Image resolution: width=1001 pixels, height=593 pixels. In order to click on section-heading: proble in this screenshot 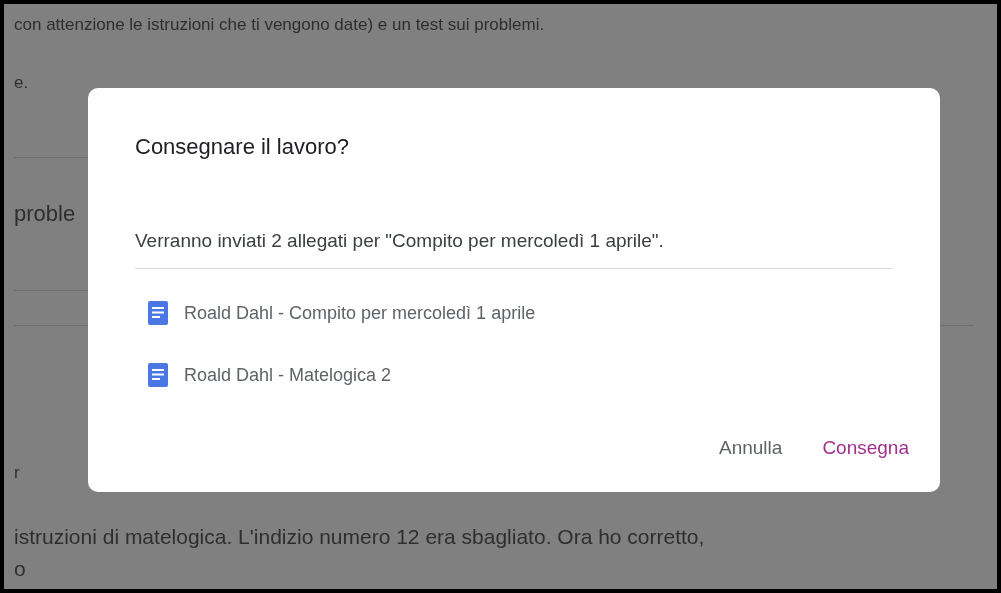, I will do `click(45, 214)`.